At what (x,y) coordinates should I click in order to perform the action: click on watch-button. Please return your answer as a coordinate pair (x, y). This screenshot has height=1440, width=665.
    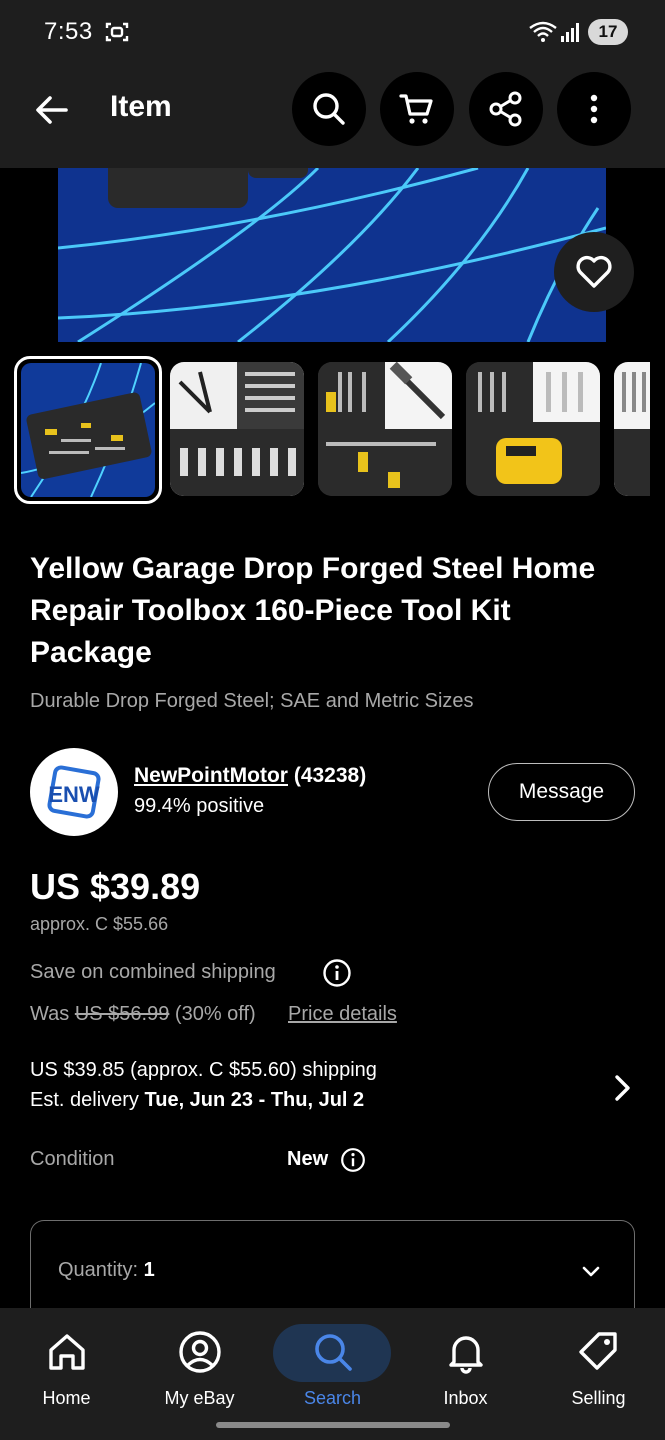
    Looking at the image, I should click on (594, 272).